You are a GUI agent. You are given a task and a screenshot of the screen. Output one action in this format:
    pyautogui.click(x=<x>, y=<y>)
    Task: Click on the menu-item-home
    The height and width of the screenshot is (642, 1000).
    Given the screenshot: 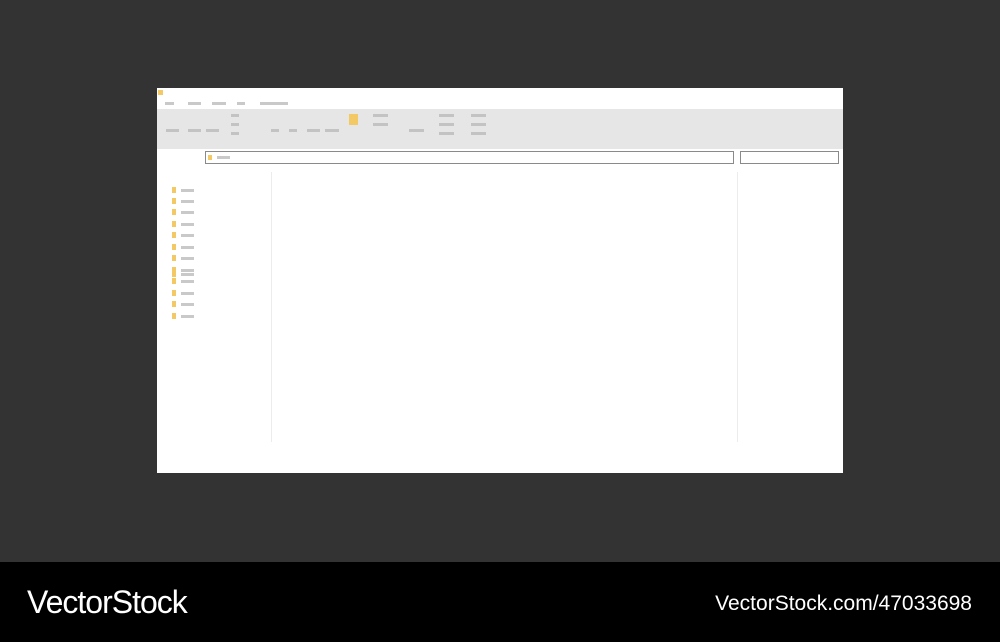 What is the action you would take?
    pyautogui.click(x=194, y=103)
    